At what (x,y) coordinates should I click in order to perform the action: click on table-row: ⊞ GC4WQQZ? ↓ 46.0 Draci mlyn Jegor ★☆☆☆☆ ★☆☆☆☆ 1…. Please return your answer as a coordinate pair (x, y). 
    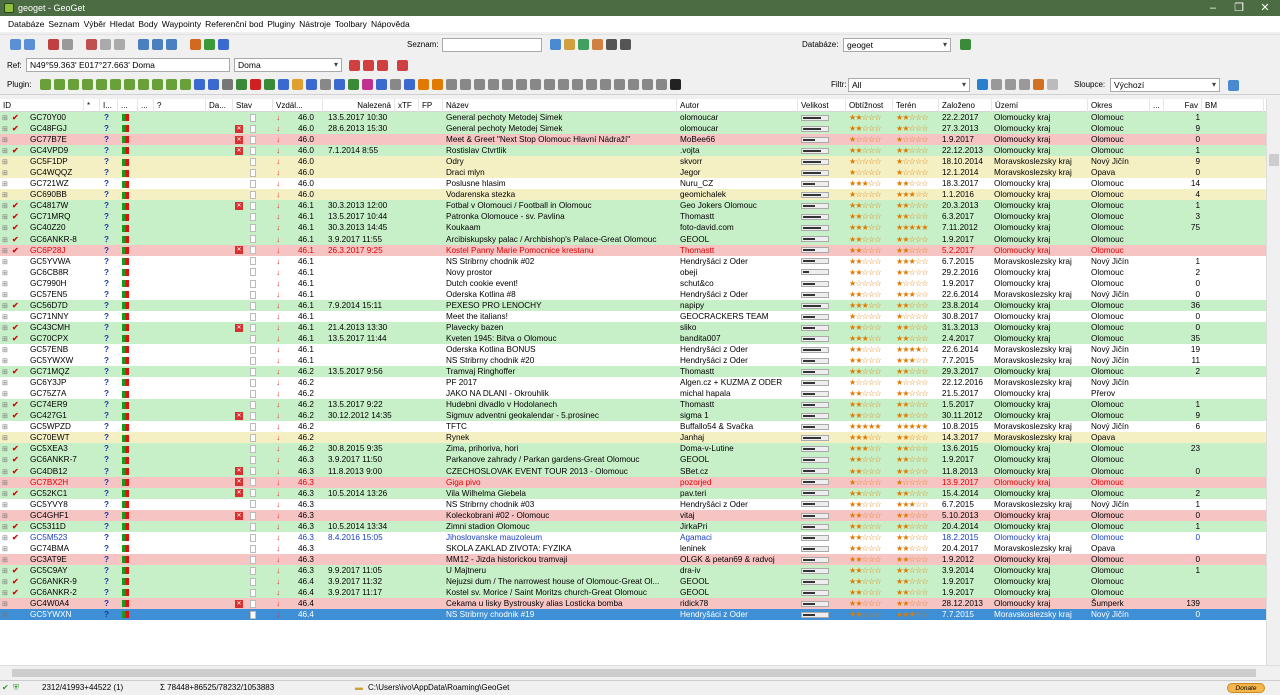
    Looking at the image, I should click on (633, 173).